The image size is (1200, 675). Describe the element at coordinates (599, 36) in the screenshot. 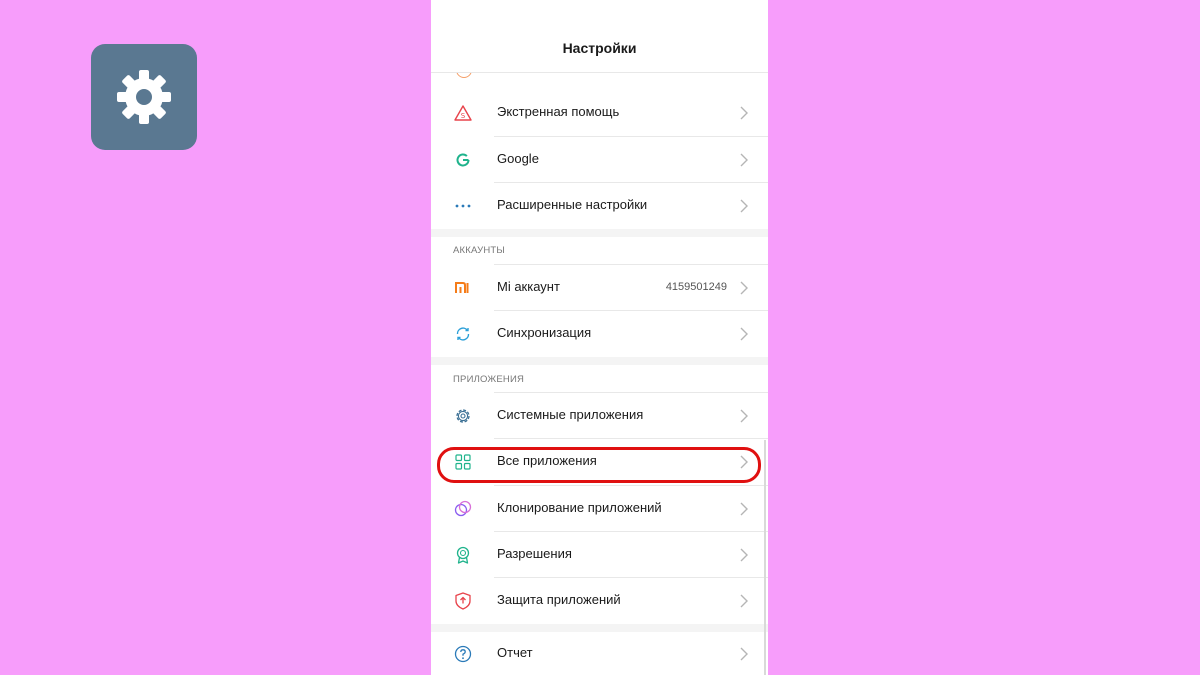

I see `header: Настройки` at that location.